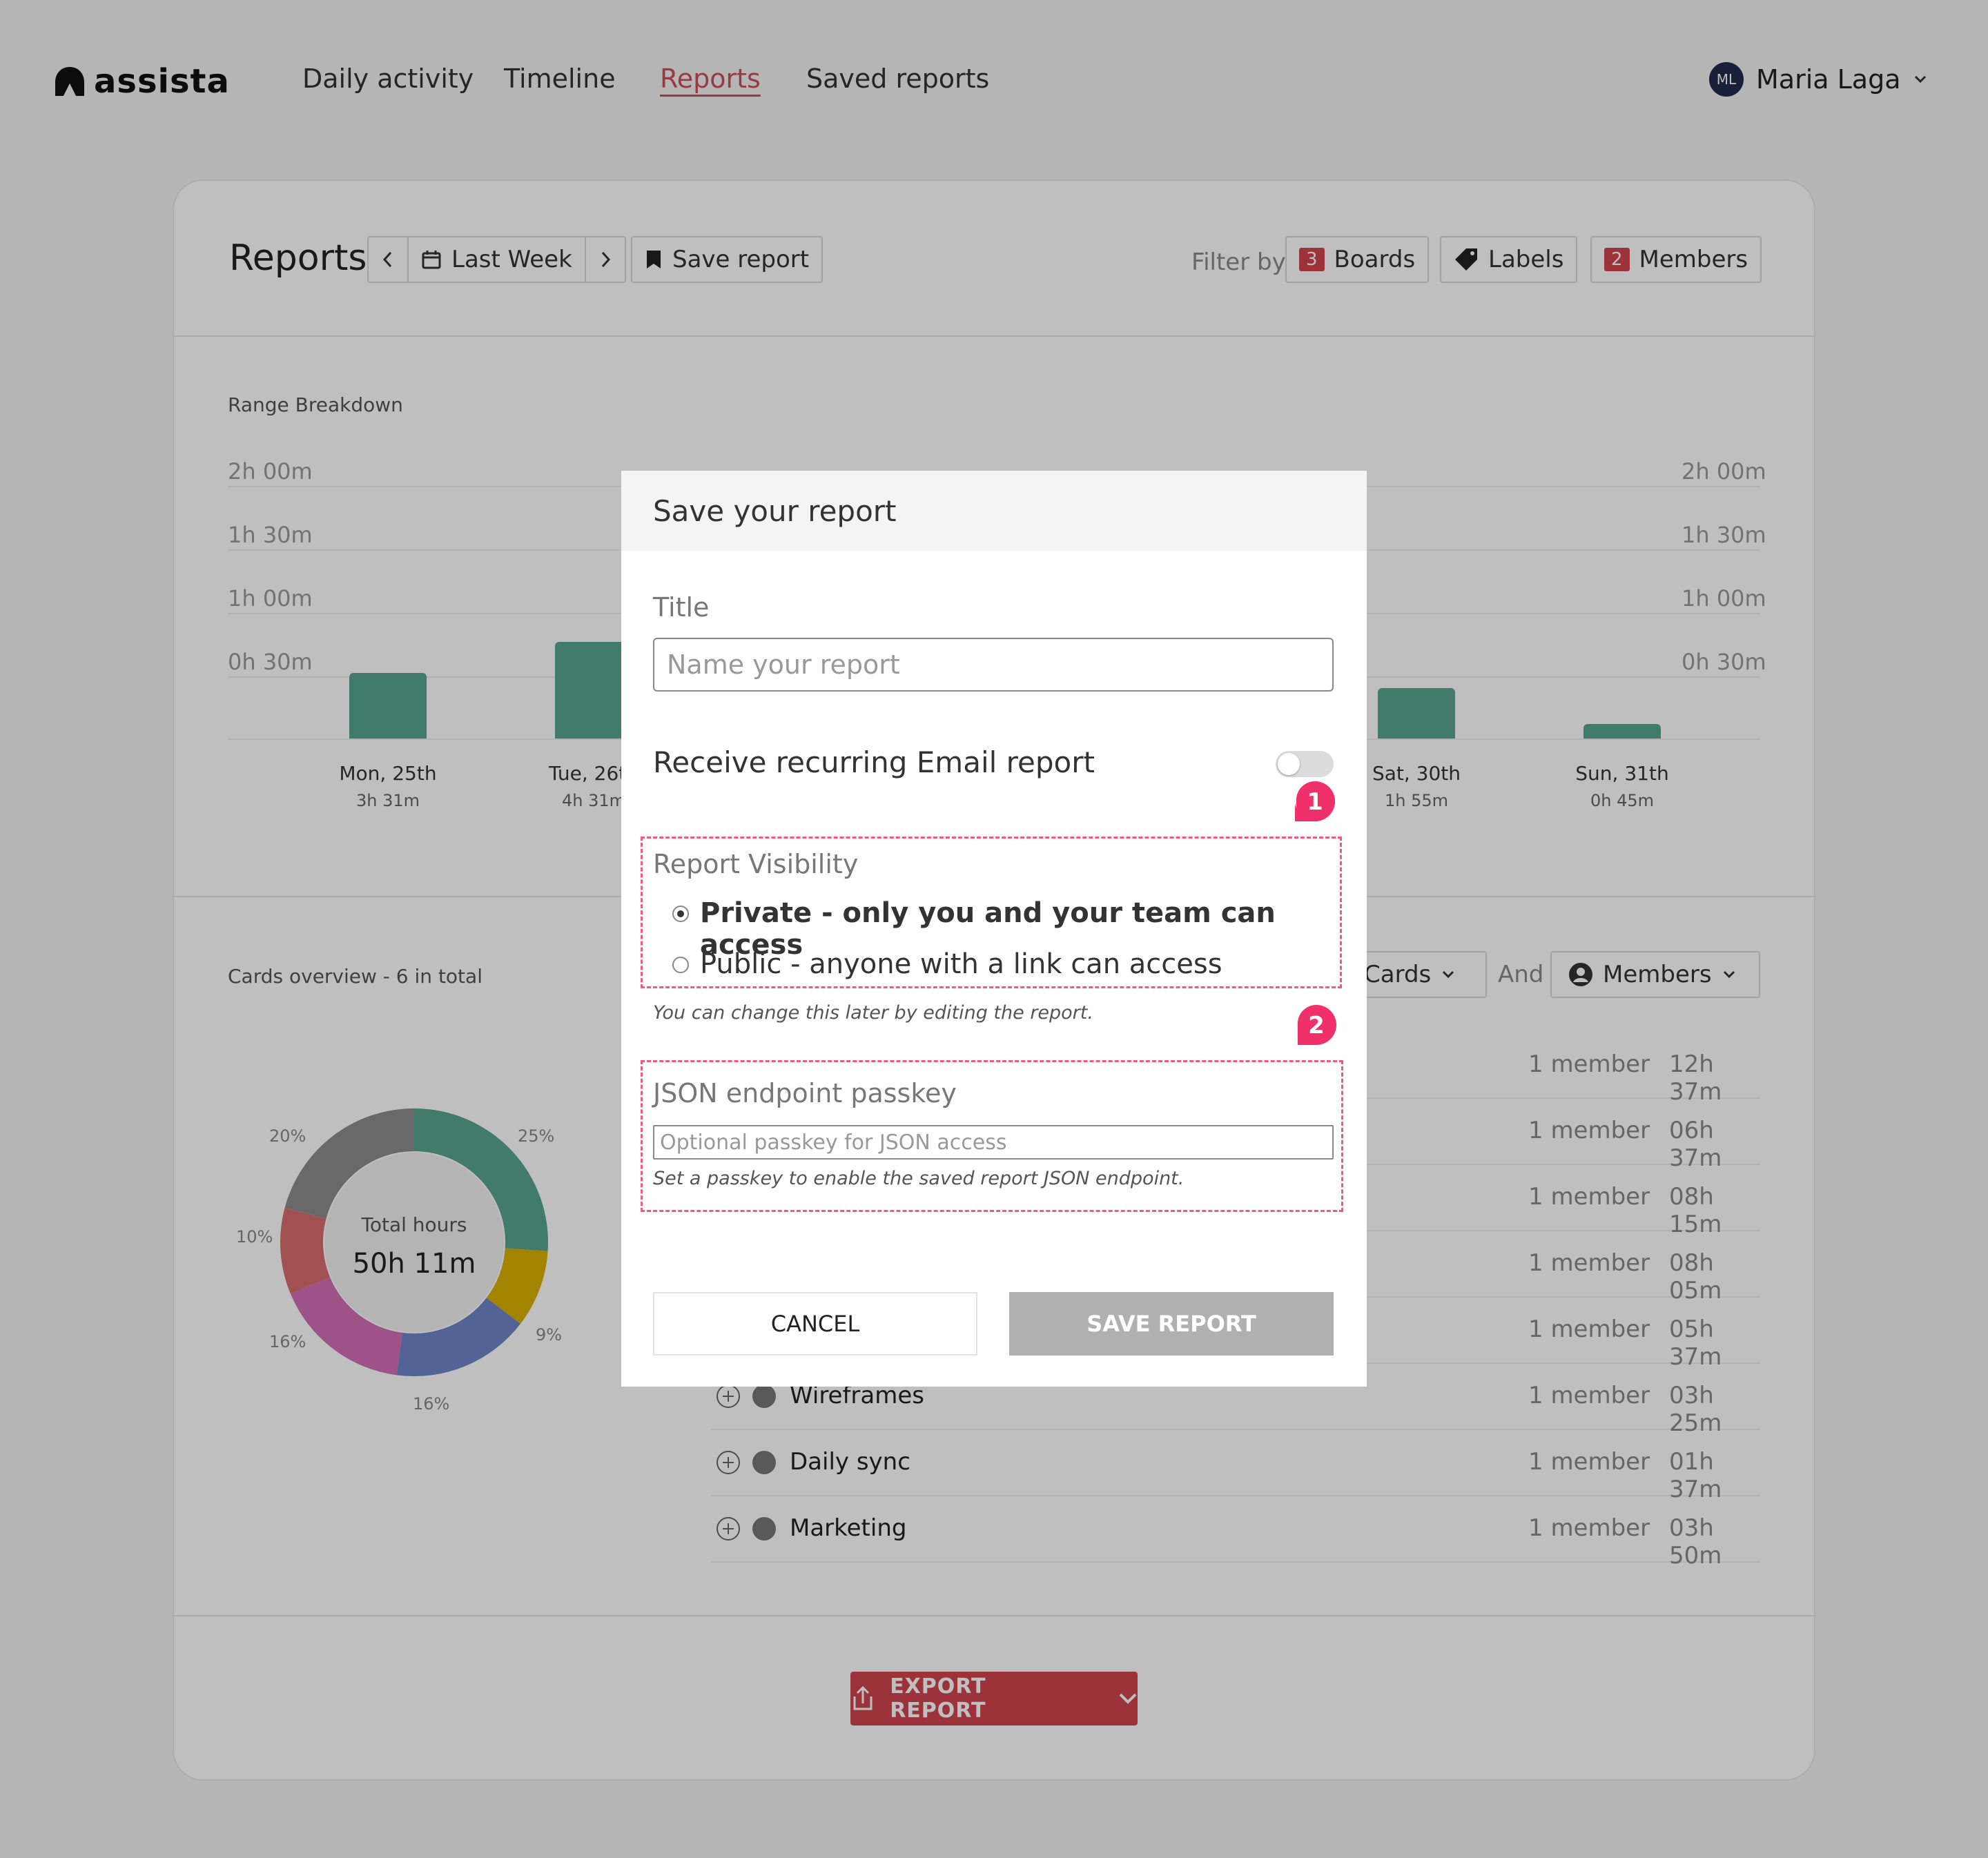 The image size is (1988, 1858). Describe the element at coordinates (1315, 802) in the screenshot. I see `annotation-number: 1` at that location.